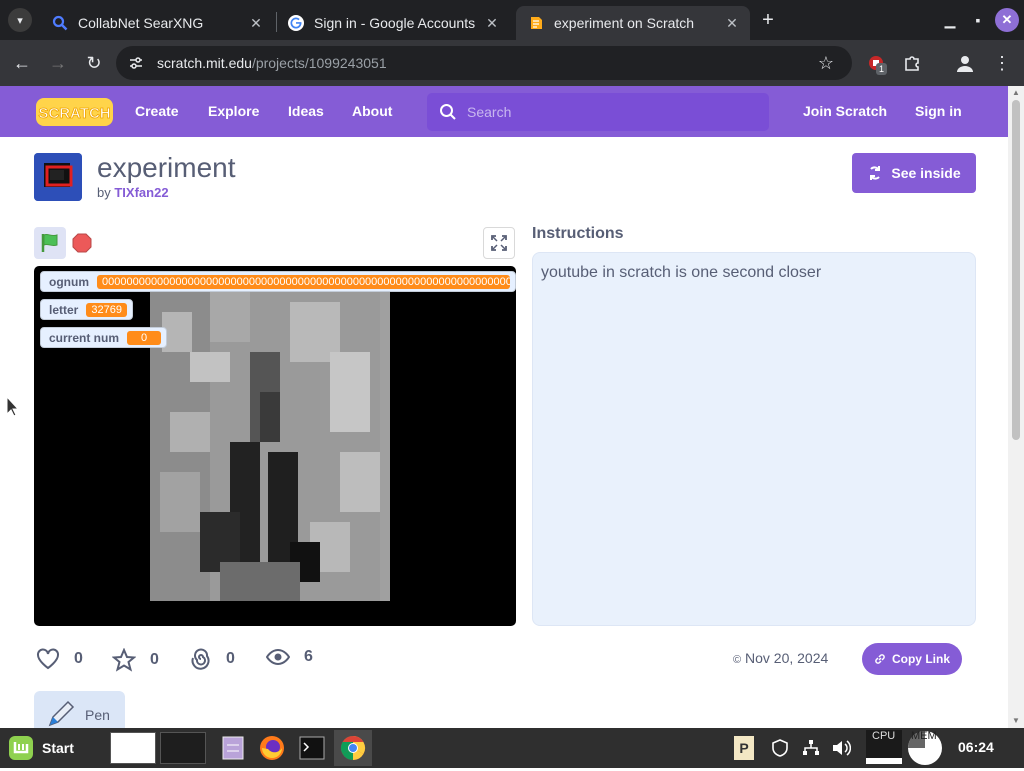 The width and height of the screenshot is (1024, 771). I want to click on instructions-text: youtube in scratch is one second closer, so click(681, 272).